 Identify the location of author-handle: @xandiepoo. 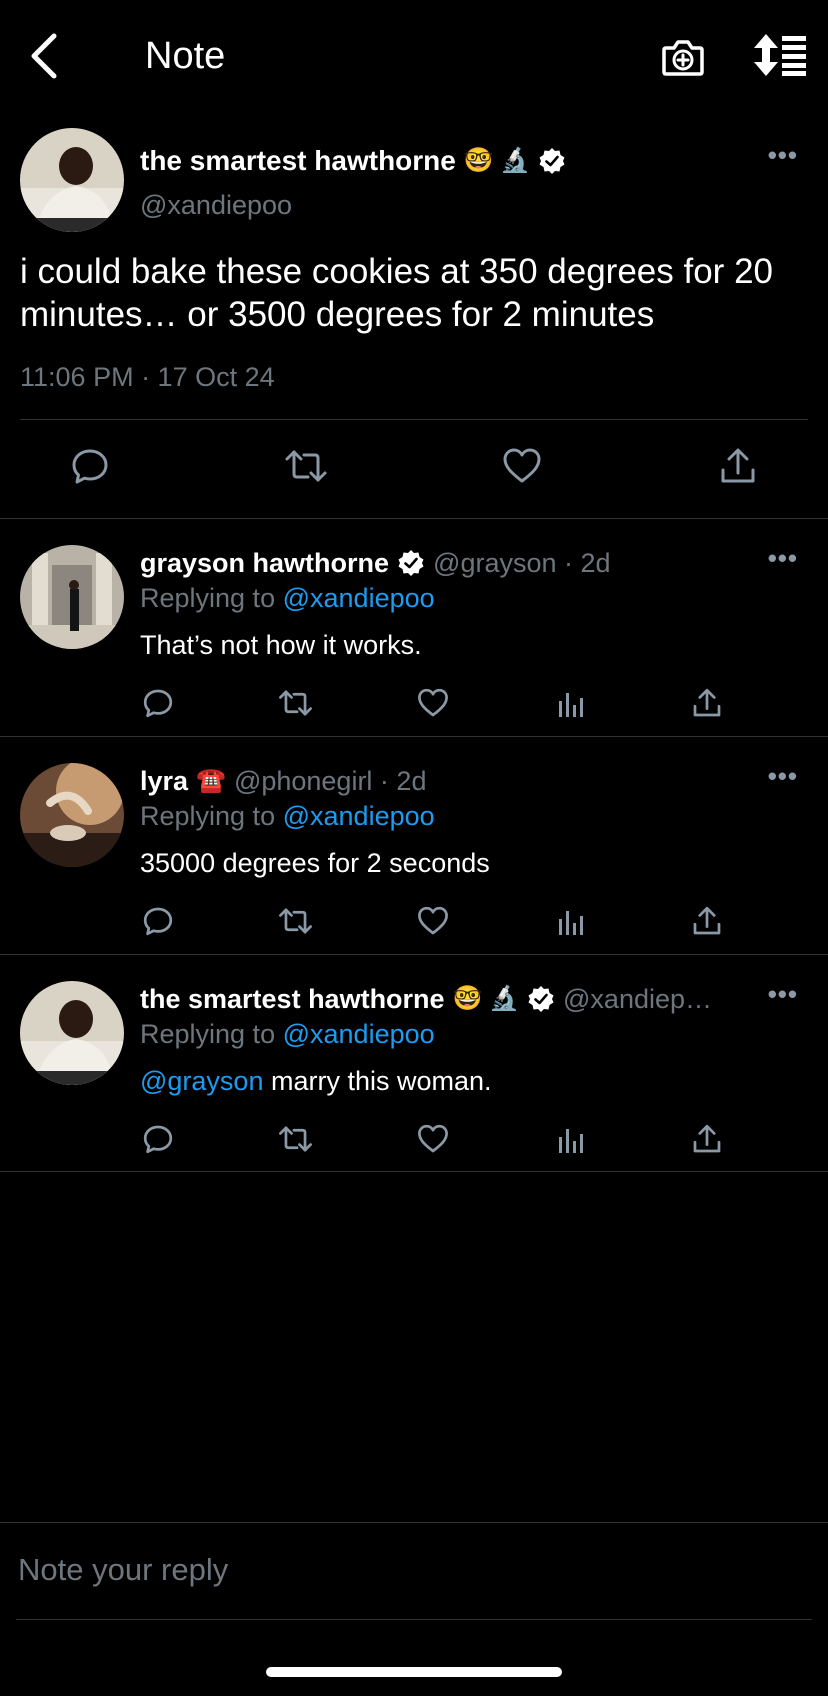
(216, 205).